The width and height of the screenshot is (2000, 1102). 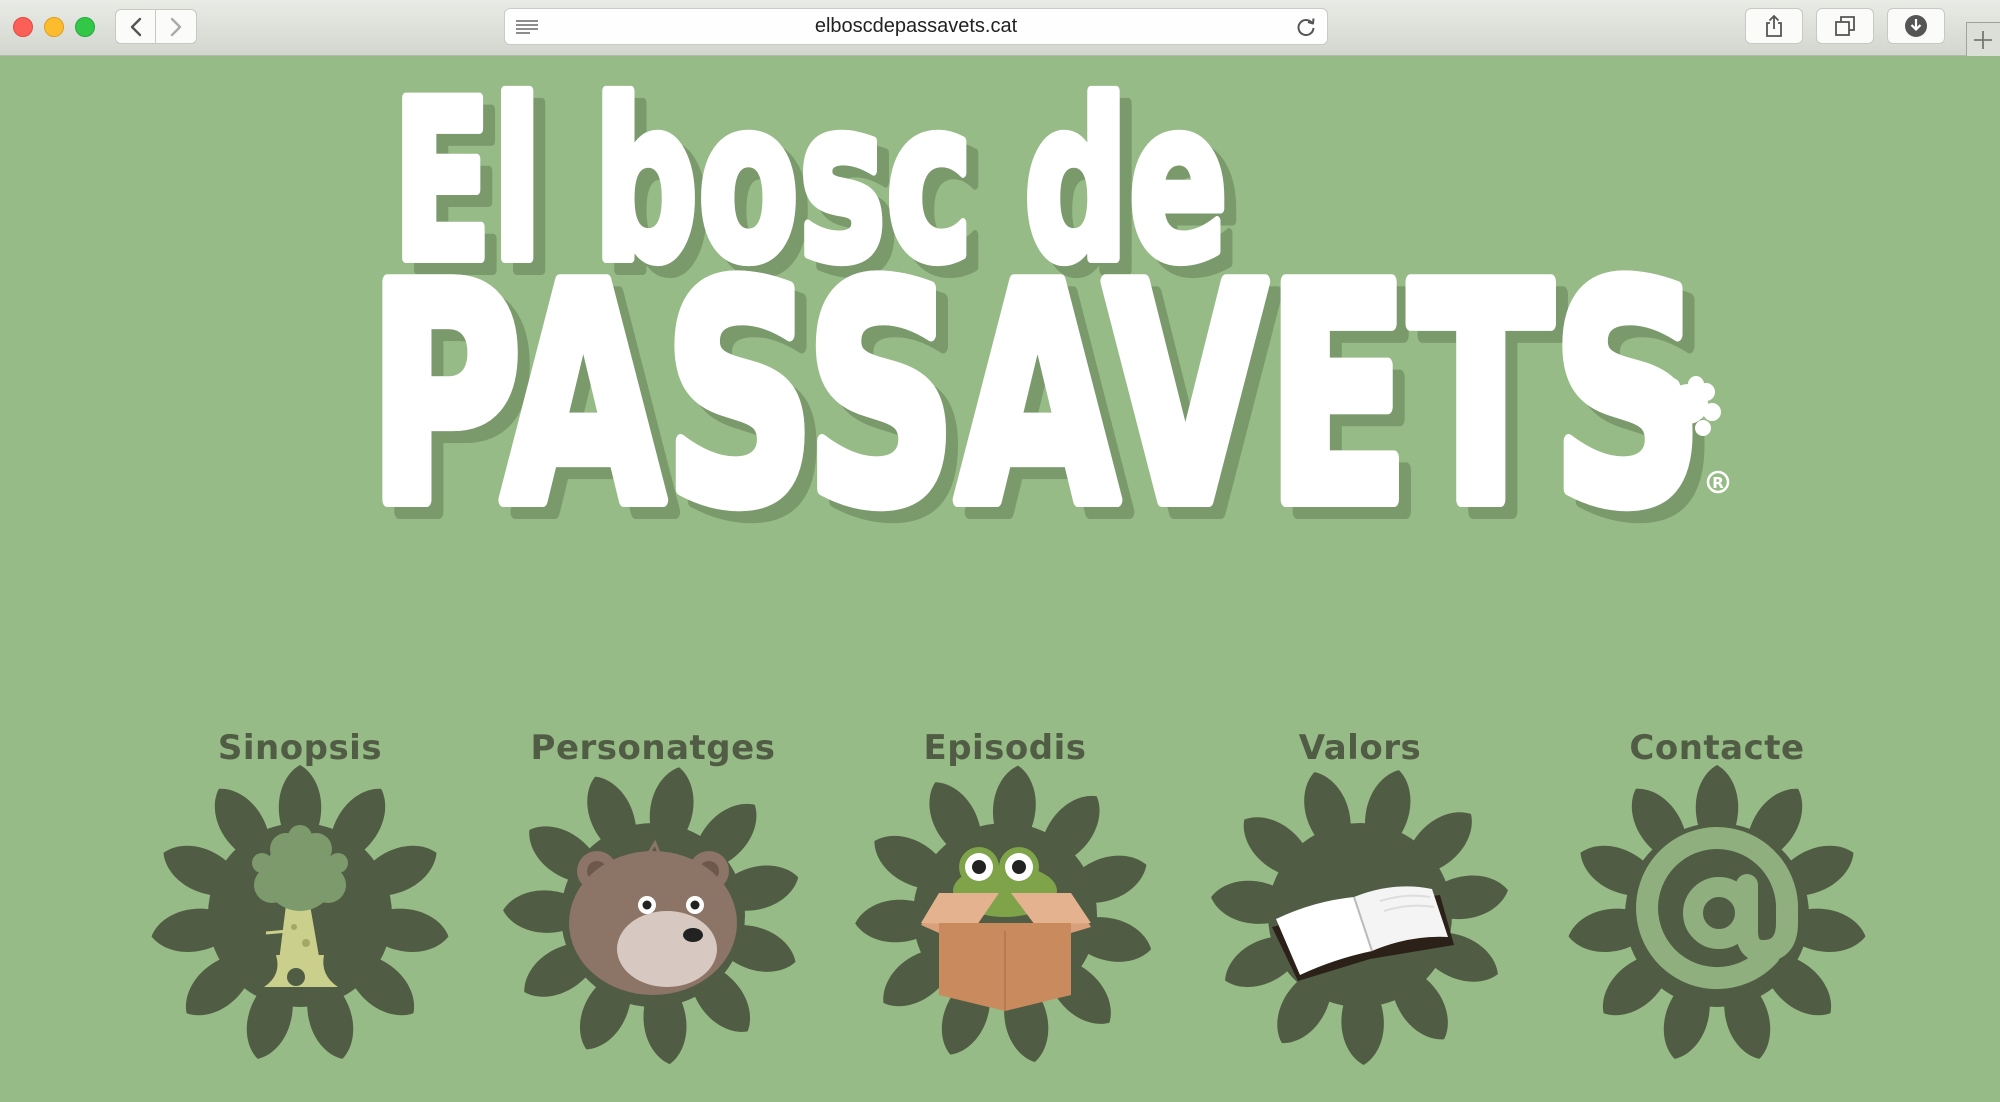 What do you see at coordinates (85, 27) in the screenshot?
I see `fullscreen-window-button` at bounding box center [85, 27].